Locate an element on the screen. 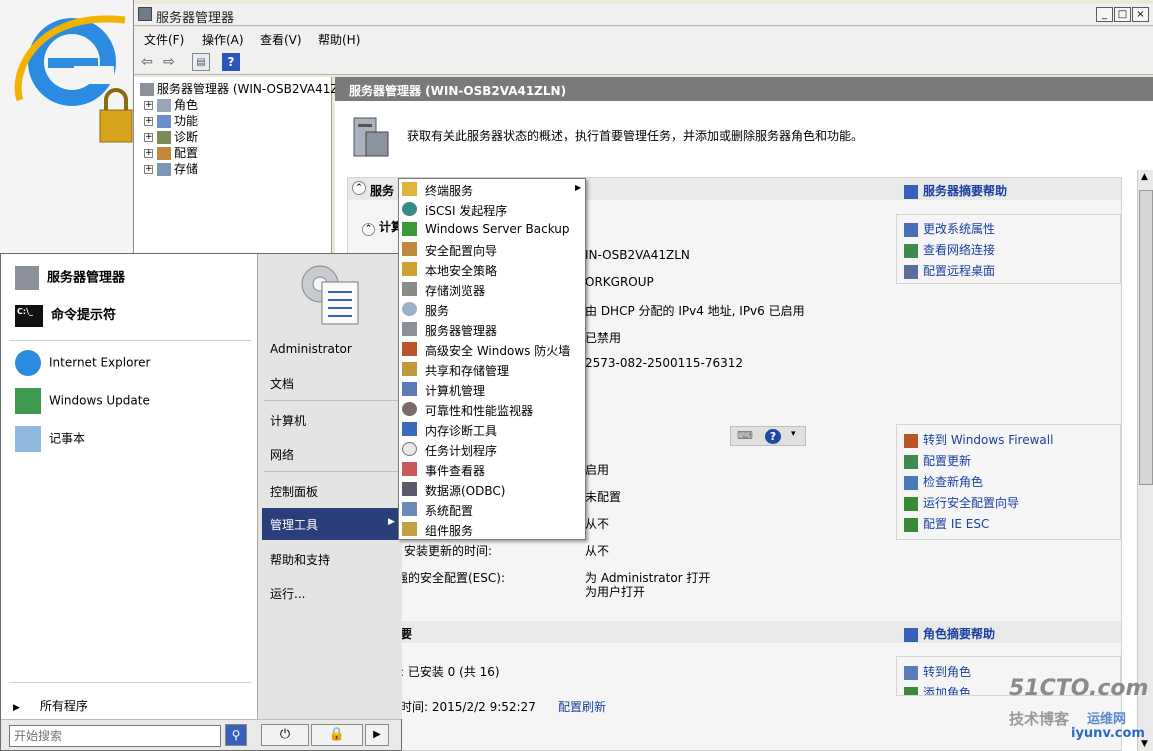  lock-button: 🔒 is located at coordinates (337, 735).